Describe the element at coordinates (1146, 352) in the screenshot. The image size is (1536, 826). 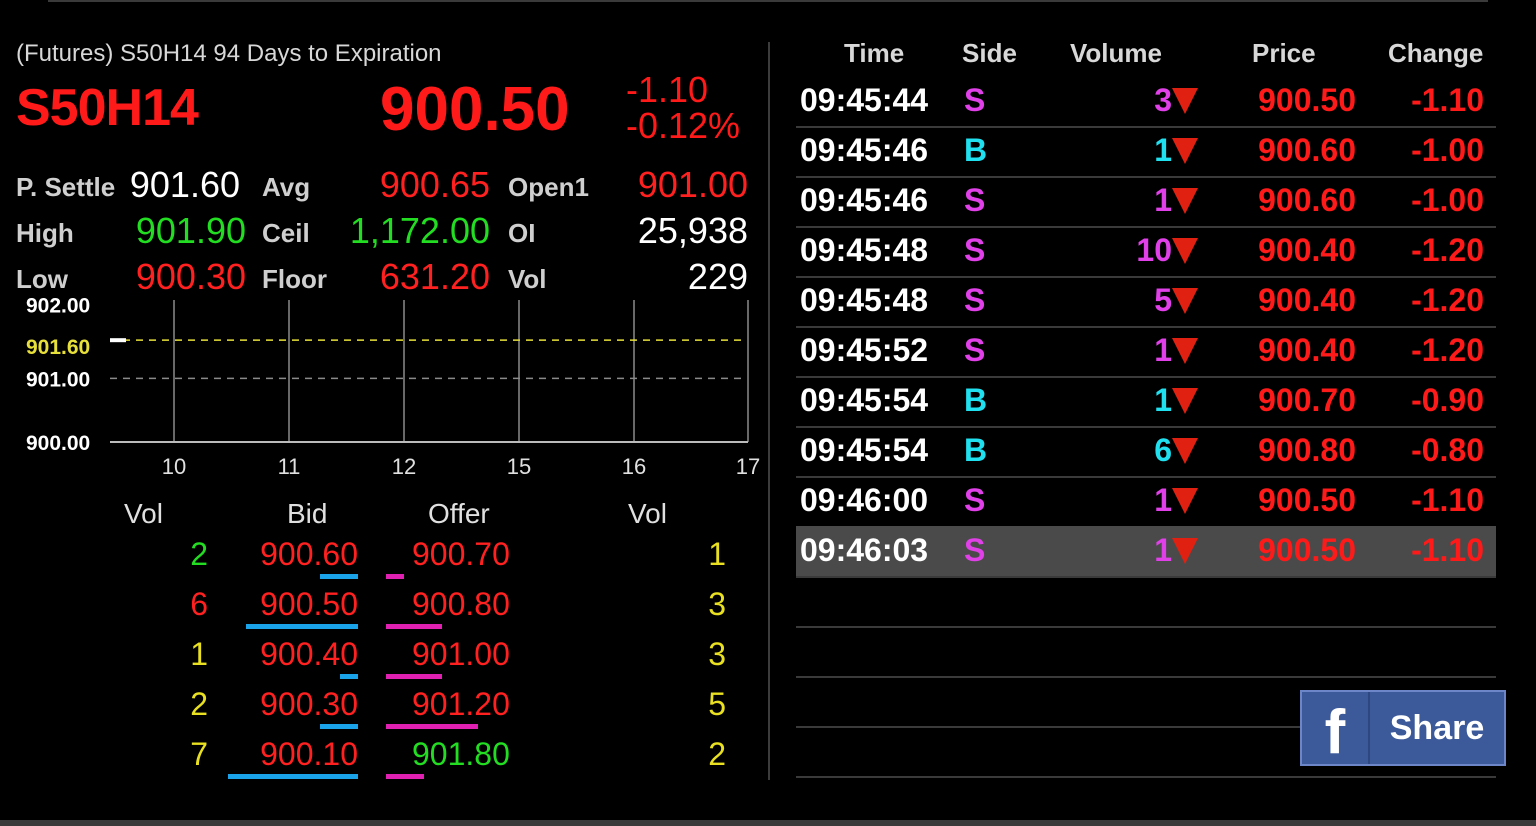
I see `trade-row: 09:45:52 S 1 900.40 -1.20` at that location.